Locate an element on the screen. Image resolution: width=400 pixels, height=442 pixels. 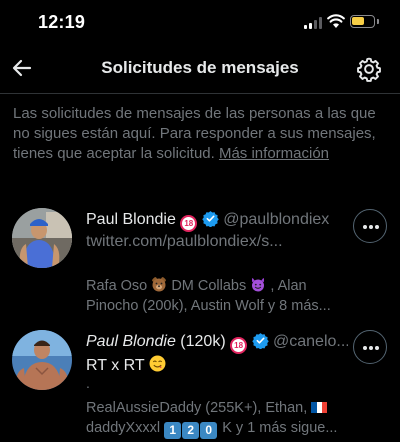
keycap-digit-icon: 0 is located at coordinates (209, 430).